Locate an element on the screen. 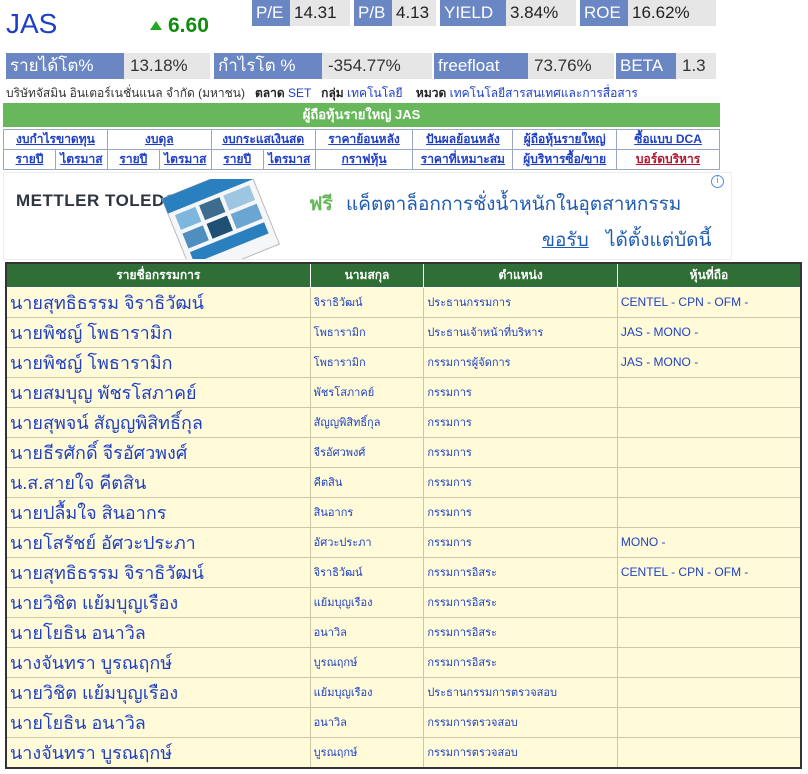 Image resolution: width=808 pixels, height=774 pixels. nav-insider-trades: ผู้บริหารซื้อ/ขาย is located at coordinates (565, 159).